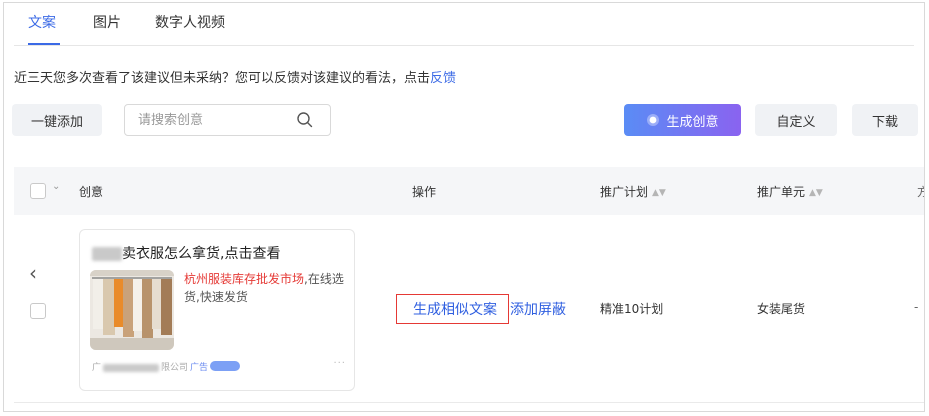 Image resolution: width=929 pixels, height=416 pixels. I want to click on highlighted-keyword: 杭州服装库存批发市场, so click(244, 279).